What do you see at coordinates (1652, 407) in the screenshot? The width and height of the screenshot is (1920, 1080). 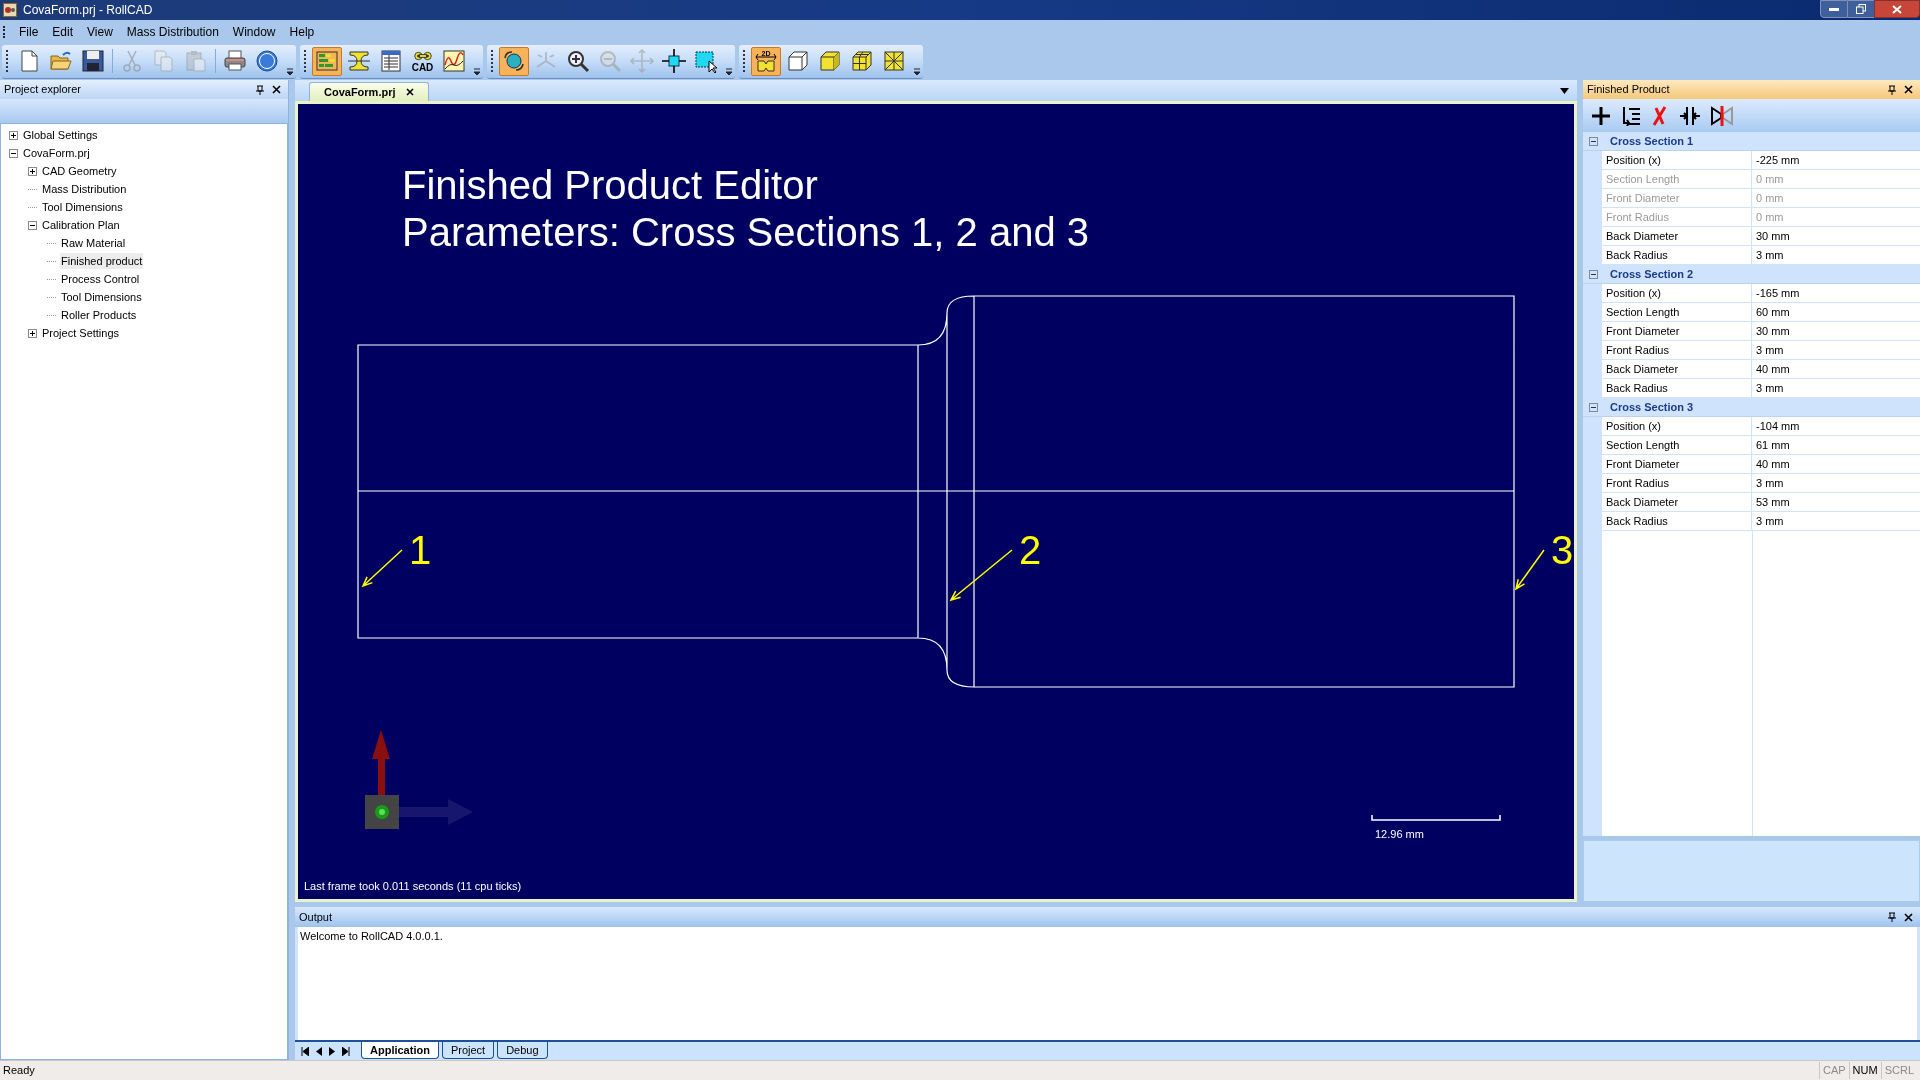 I see `section-header: Cross Section 3` at bounding box center [1652, 407].